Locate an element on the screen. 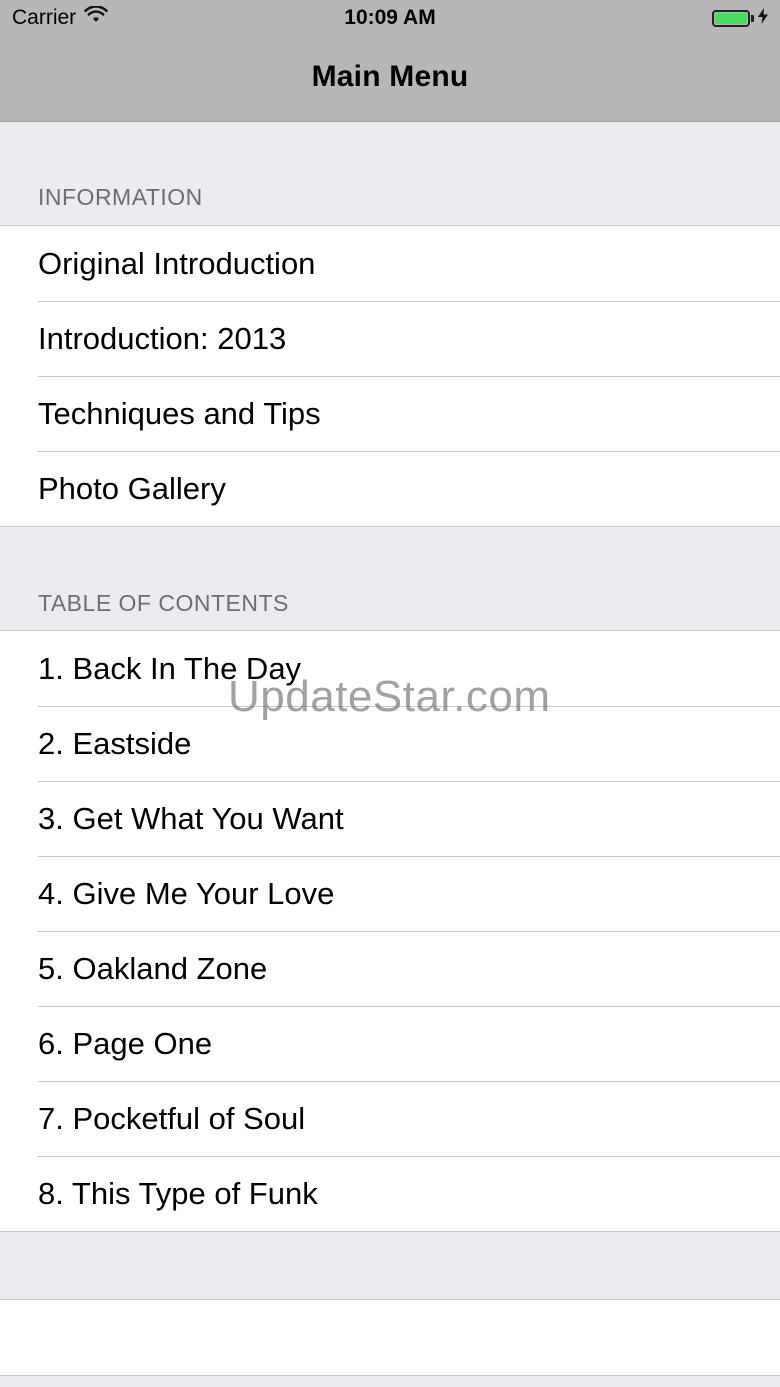 This screenshot has height=1387, width=780. section-header-information: INFORMATION is located at coordinates (120, 197).